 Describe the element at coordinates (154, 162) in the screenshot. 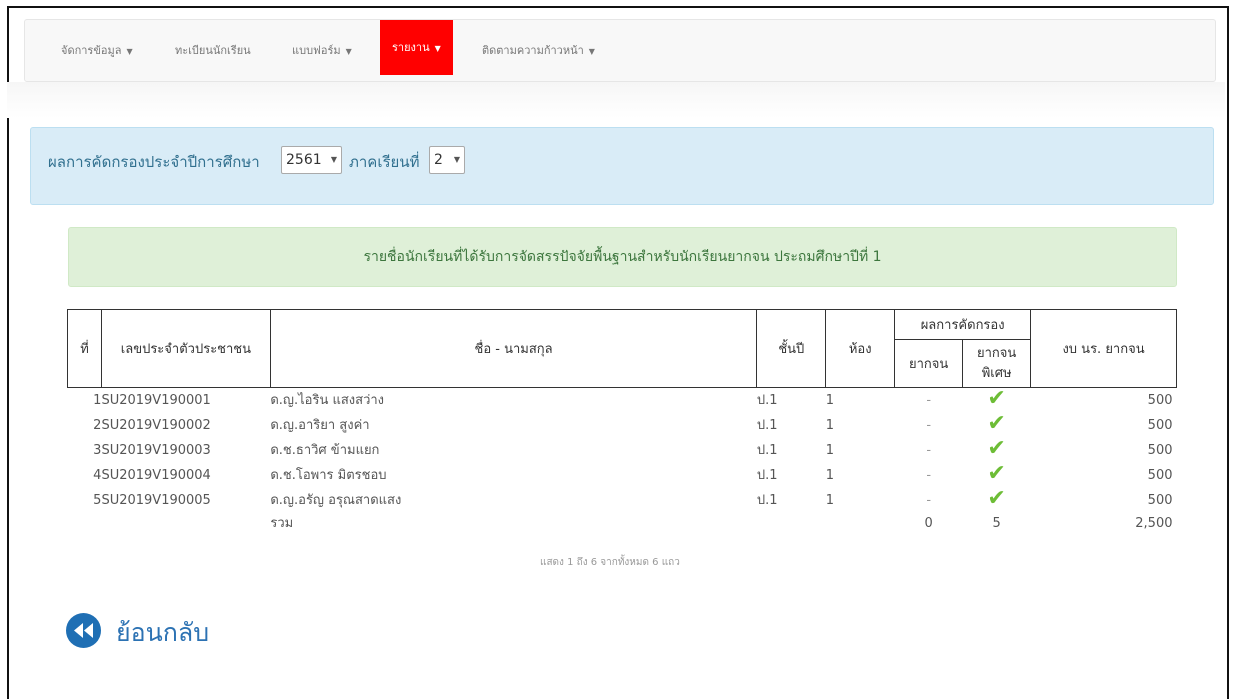

I see `filter-prefix-label: ผลการคัดกรองประจำปีการศึกษา` at that location.